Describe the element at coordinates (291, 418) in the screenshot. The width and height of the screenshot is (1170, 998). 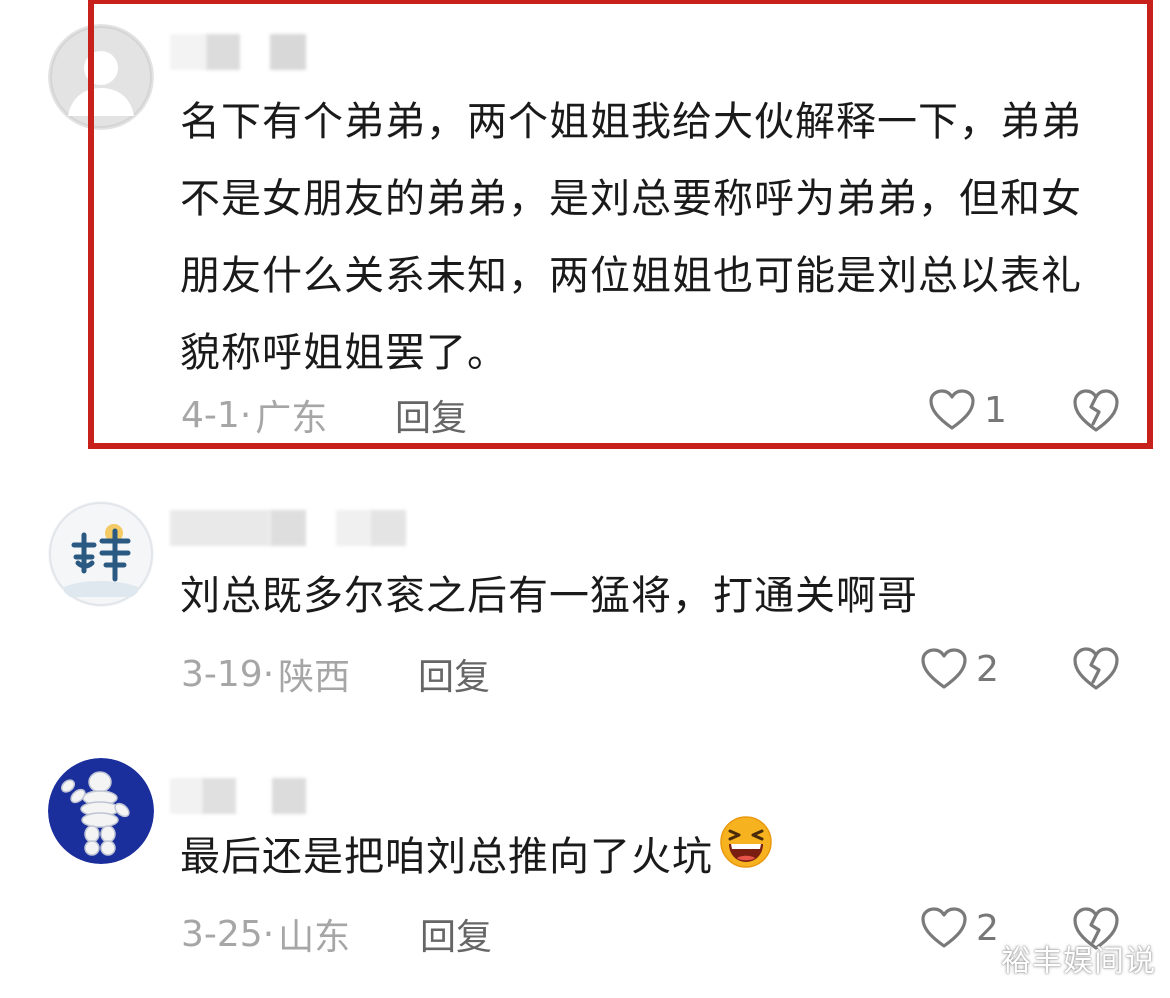
I see `comment-region: 广东` at that location.